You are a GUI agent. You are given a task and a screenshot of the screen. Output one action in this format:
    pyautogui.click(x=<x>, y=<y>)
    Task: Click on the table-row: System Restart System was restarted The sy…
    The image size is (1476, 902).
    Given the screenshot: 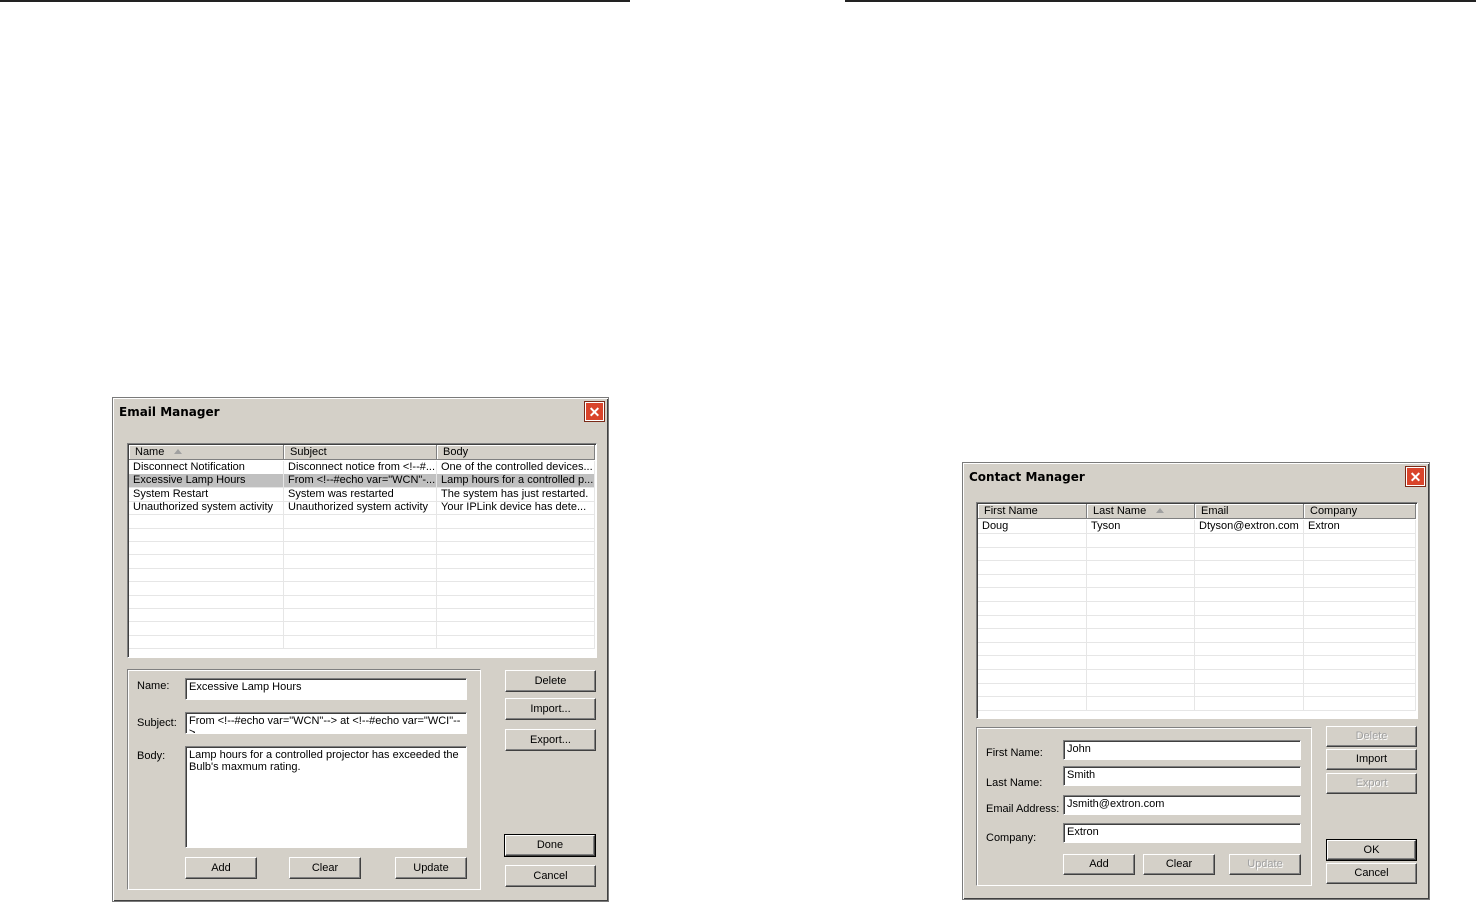 What is the action you would take?
    pyautogui.click(x=362, y=494)
    